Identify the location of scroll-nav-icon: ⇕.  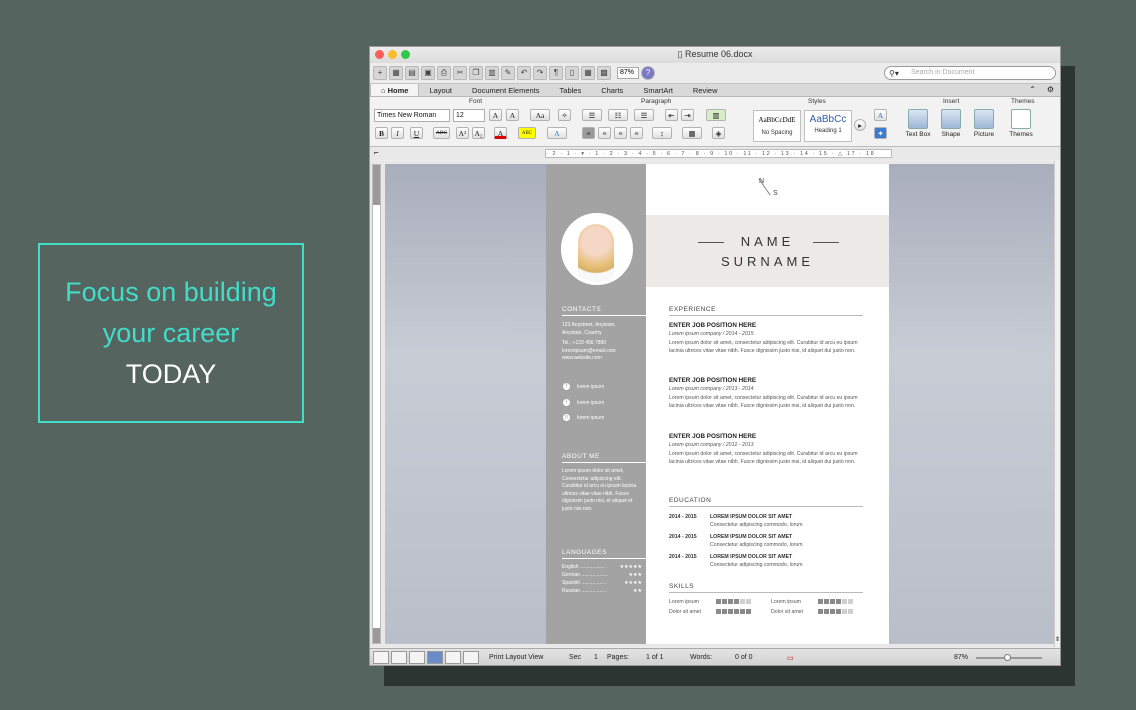
(1057, 639).